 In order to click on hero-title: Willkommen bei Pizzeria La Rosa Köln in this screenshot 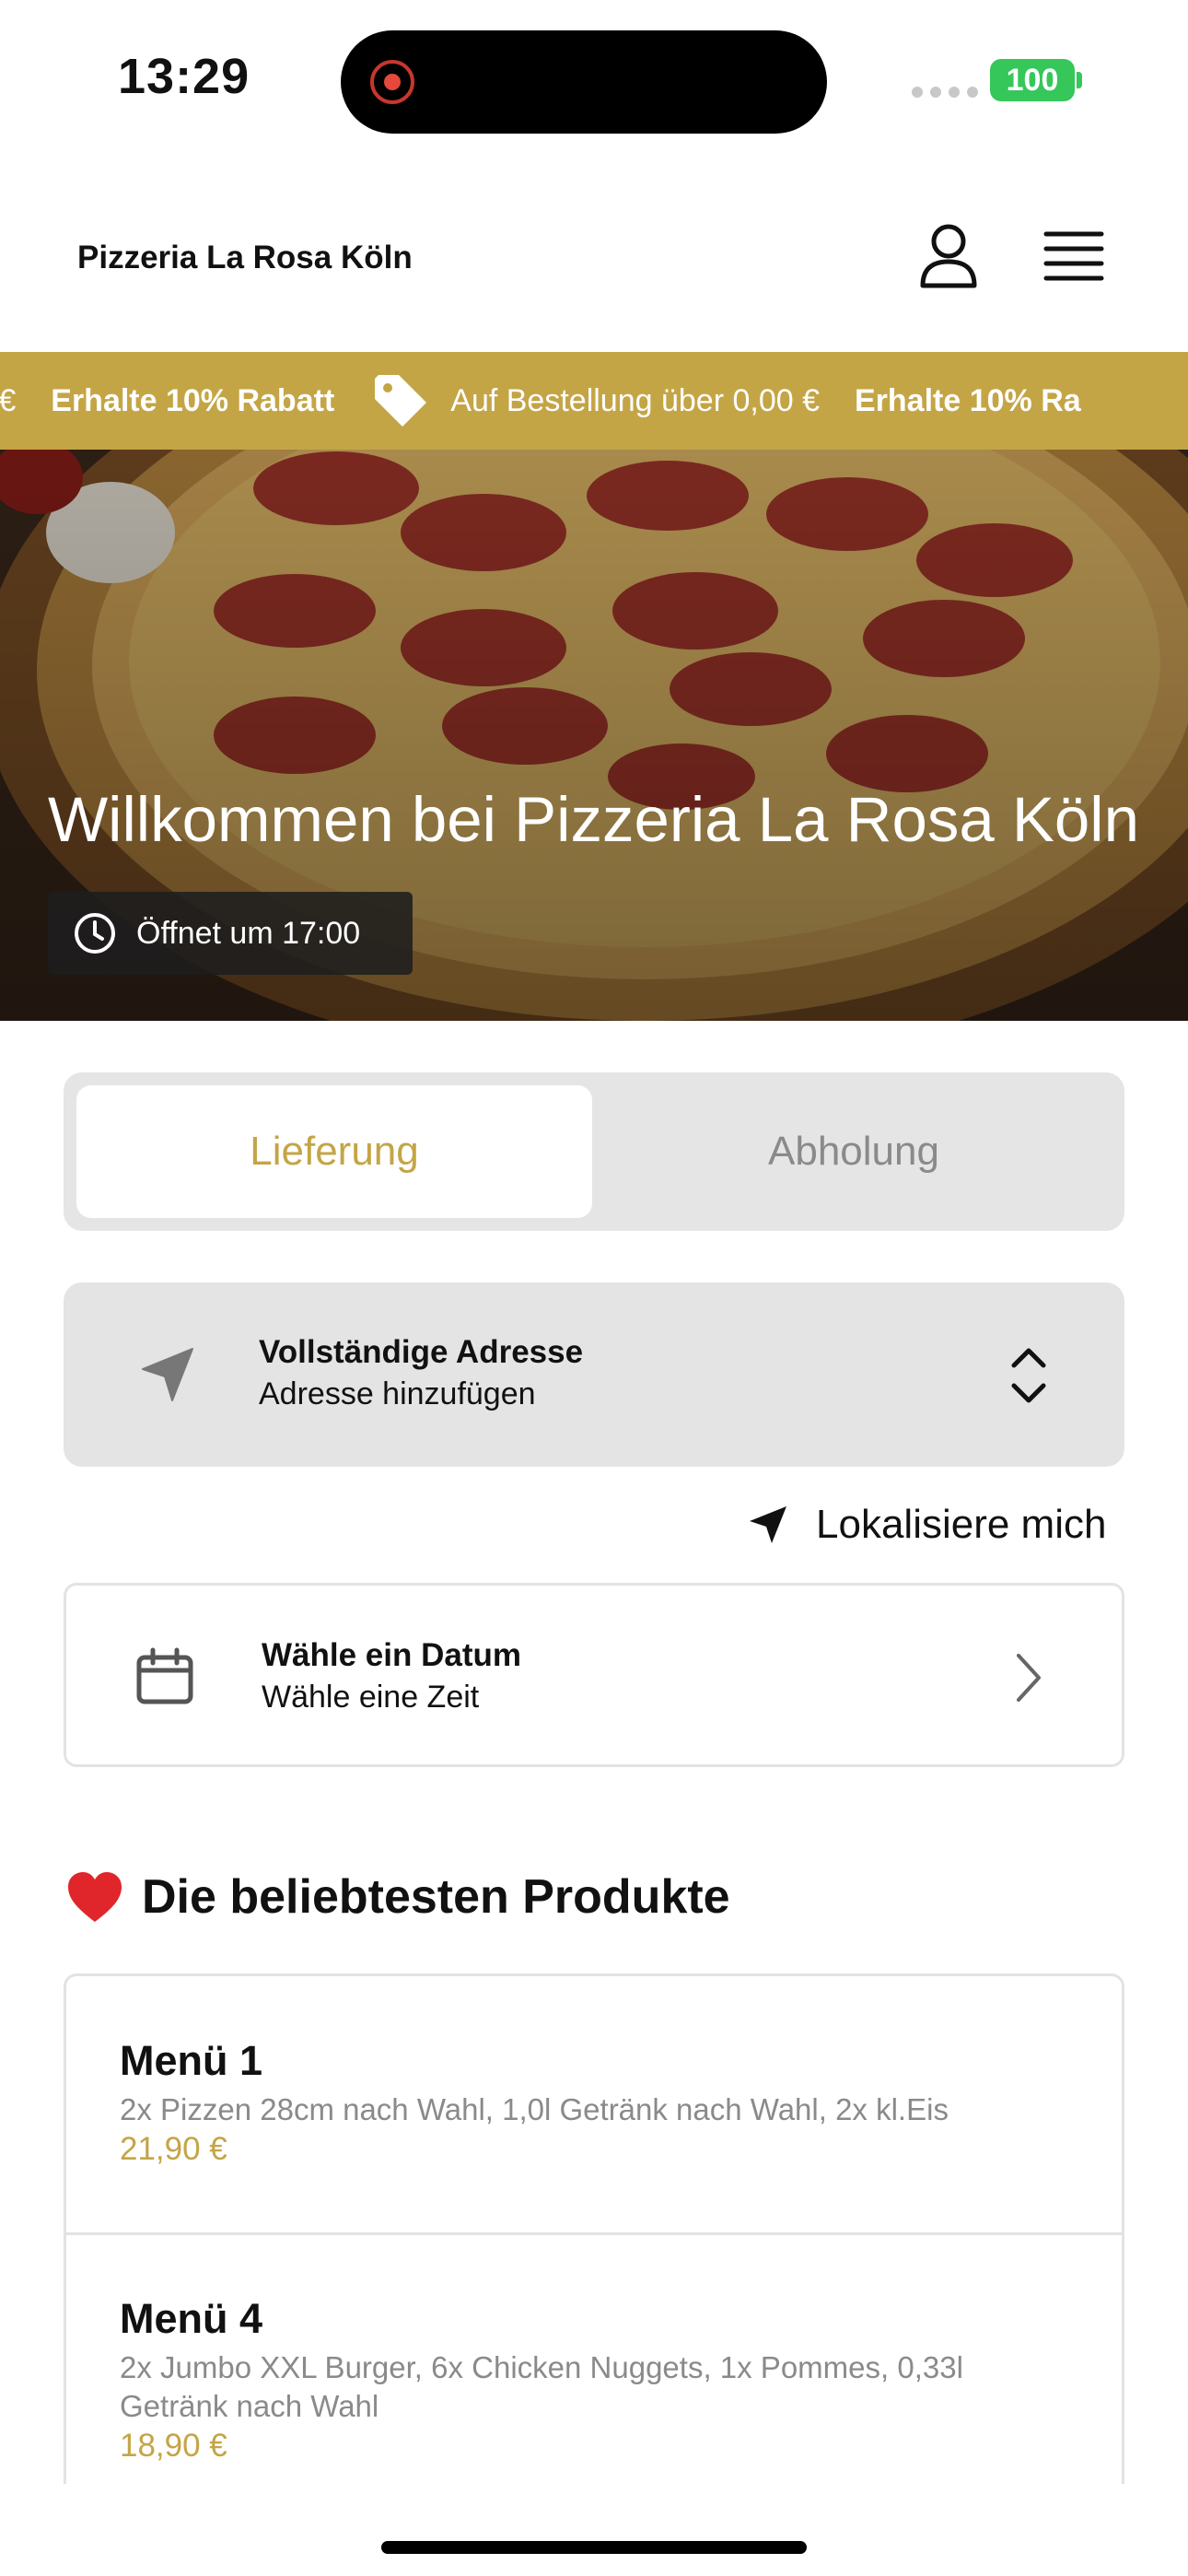, I will do `click(593, 819)`.